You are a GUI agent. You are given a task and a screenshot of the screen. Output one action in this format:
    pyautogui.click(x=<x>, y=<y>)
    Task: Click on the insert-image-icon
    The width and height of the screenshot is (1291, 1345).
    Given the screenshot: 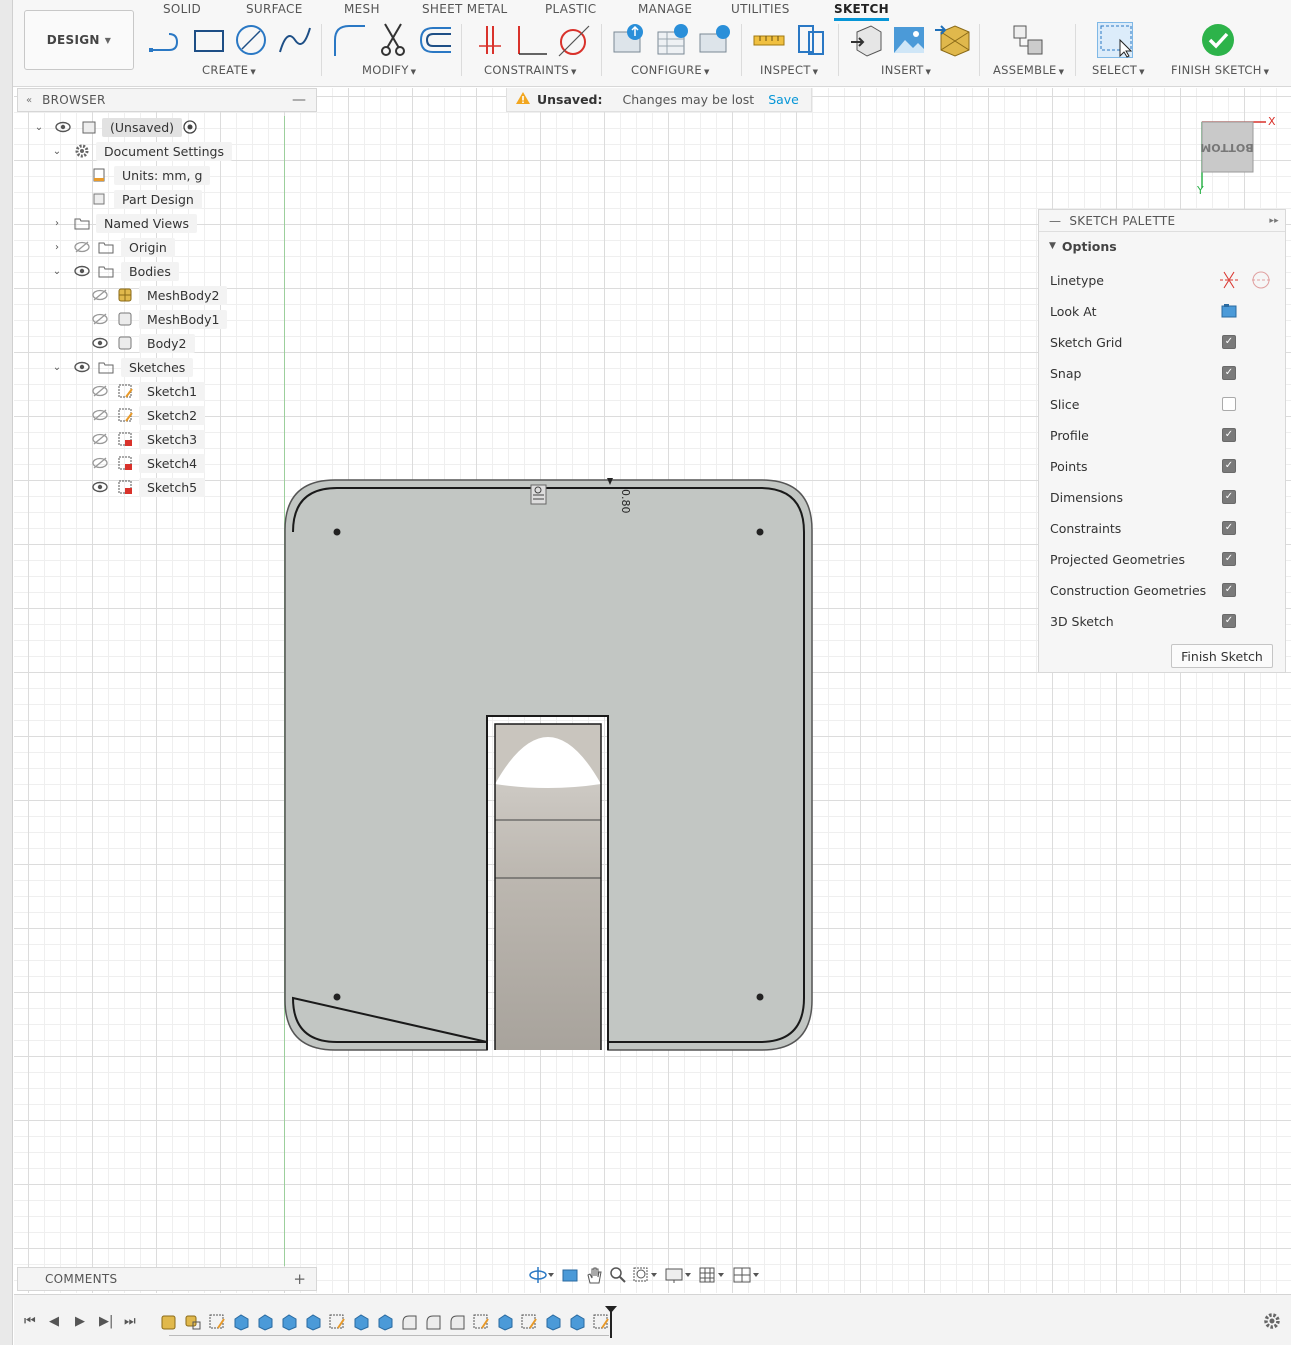 What is the action you would take?
    pyautogui.click(x=909, y=40)
    